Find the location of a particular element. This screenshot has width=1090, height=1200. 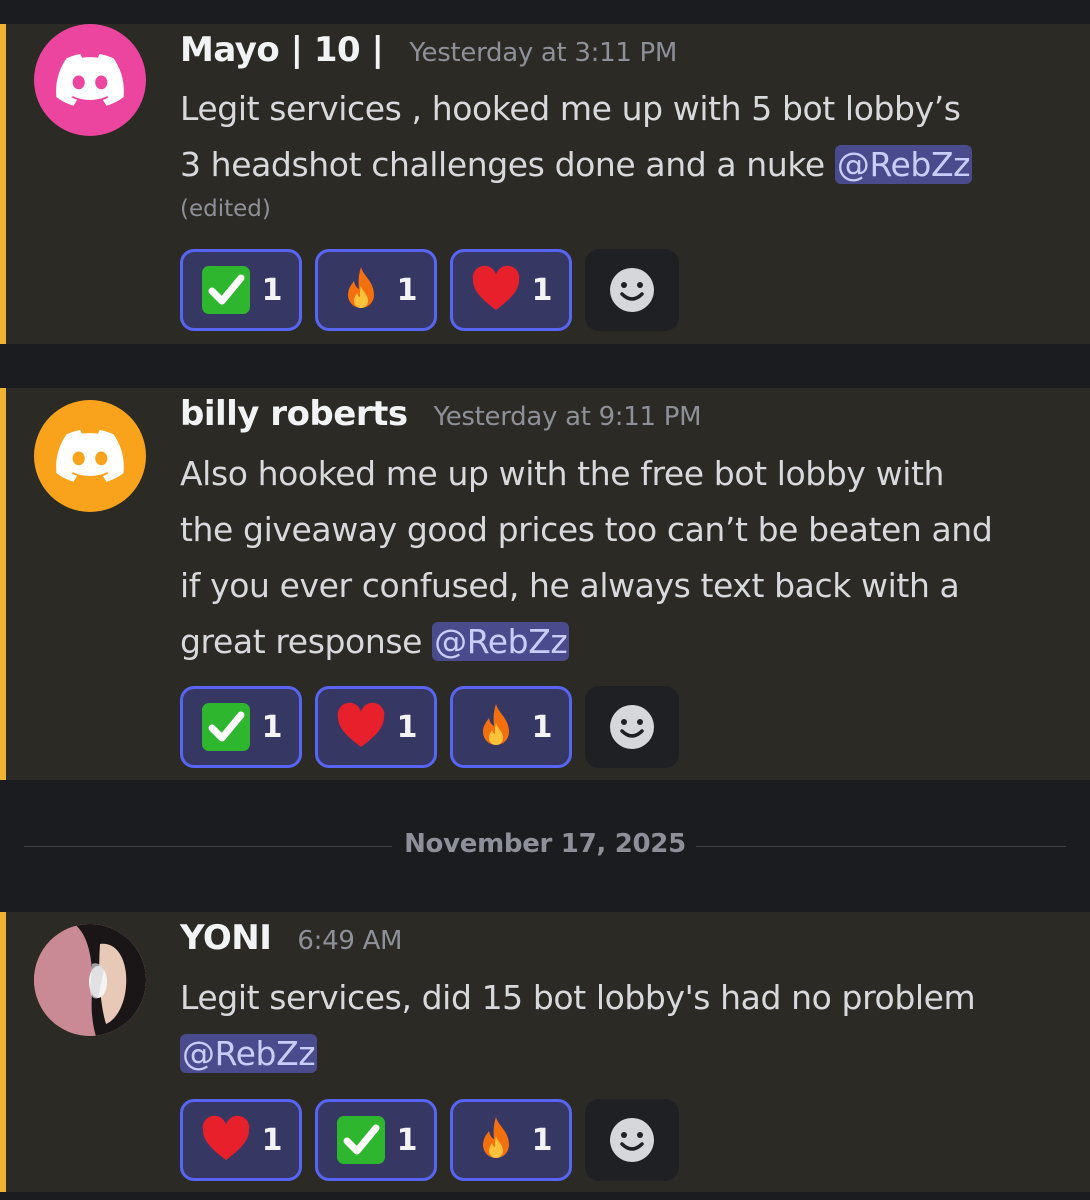

message-line-text: 3 headshot challenges done and a nuke is located at coordinates (507, 164).